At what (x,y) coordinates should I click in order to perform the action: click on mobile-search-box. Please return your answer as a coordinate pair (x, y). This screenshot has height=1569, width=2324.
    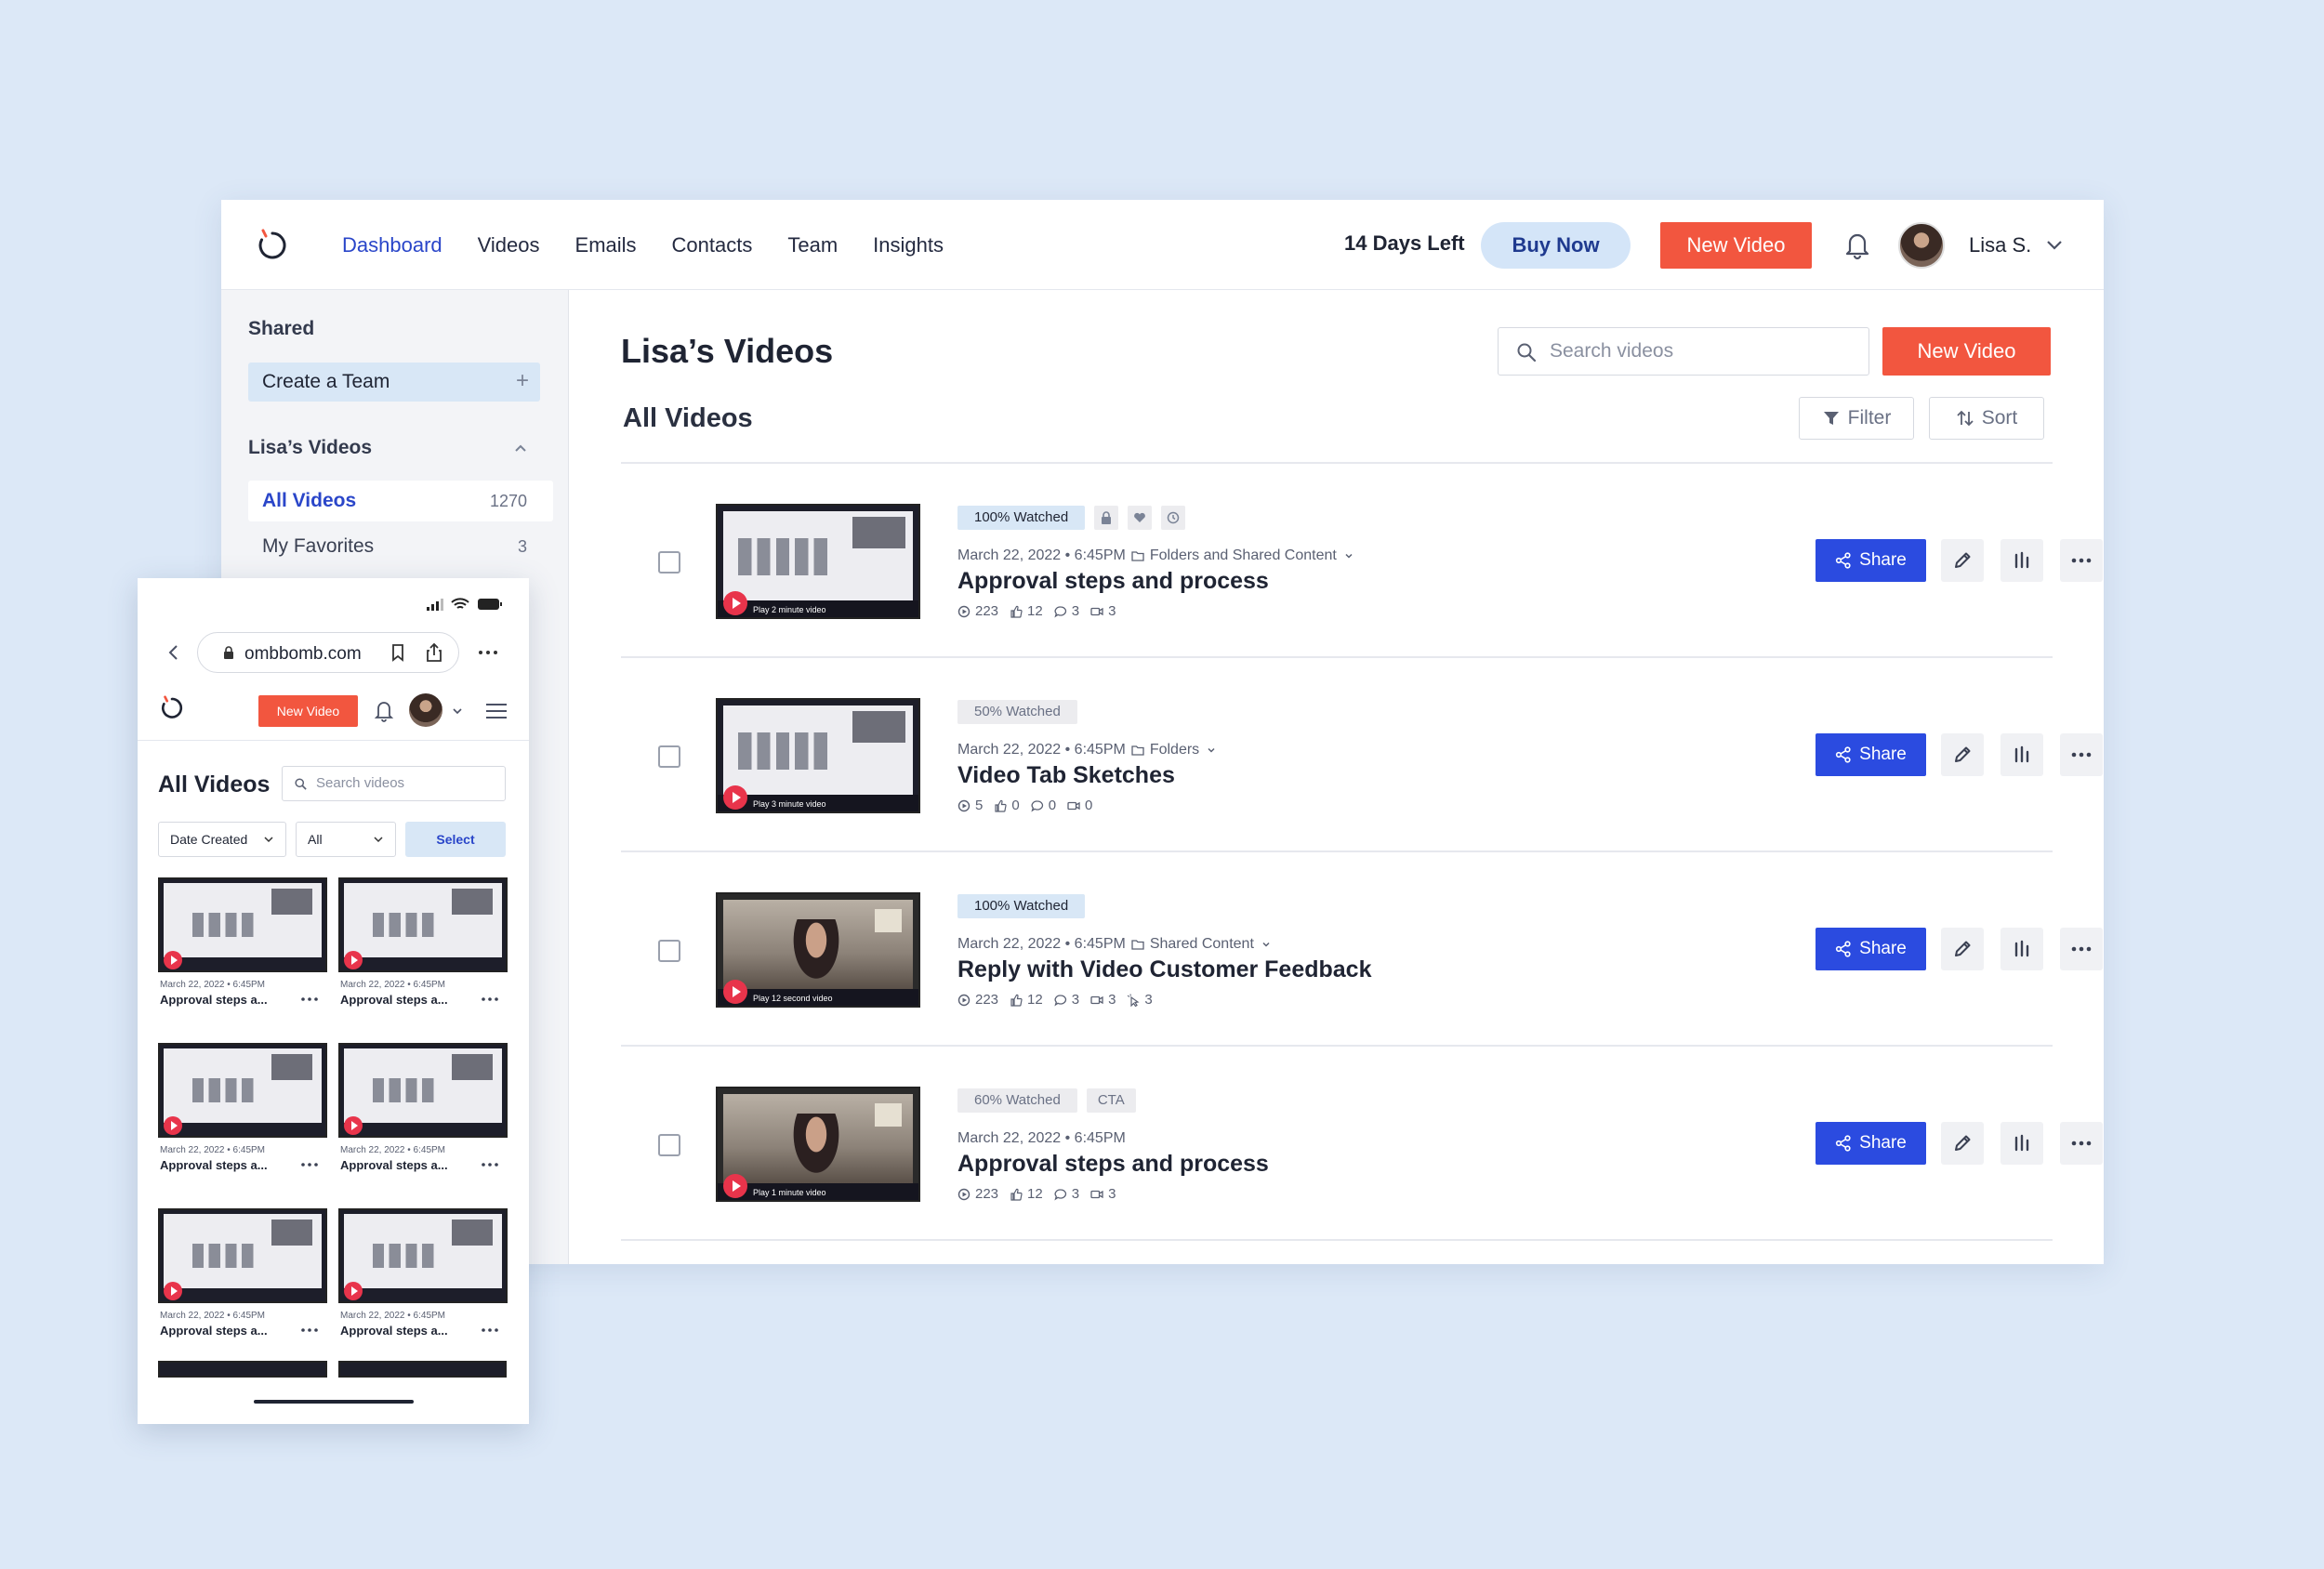
    Looking at the image, I should click on (394, 783).